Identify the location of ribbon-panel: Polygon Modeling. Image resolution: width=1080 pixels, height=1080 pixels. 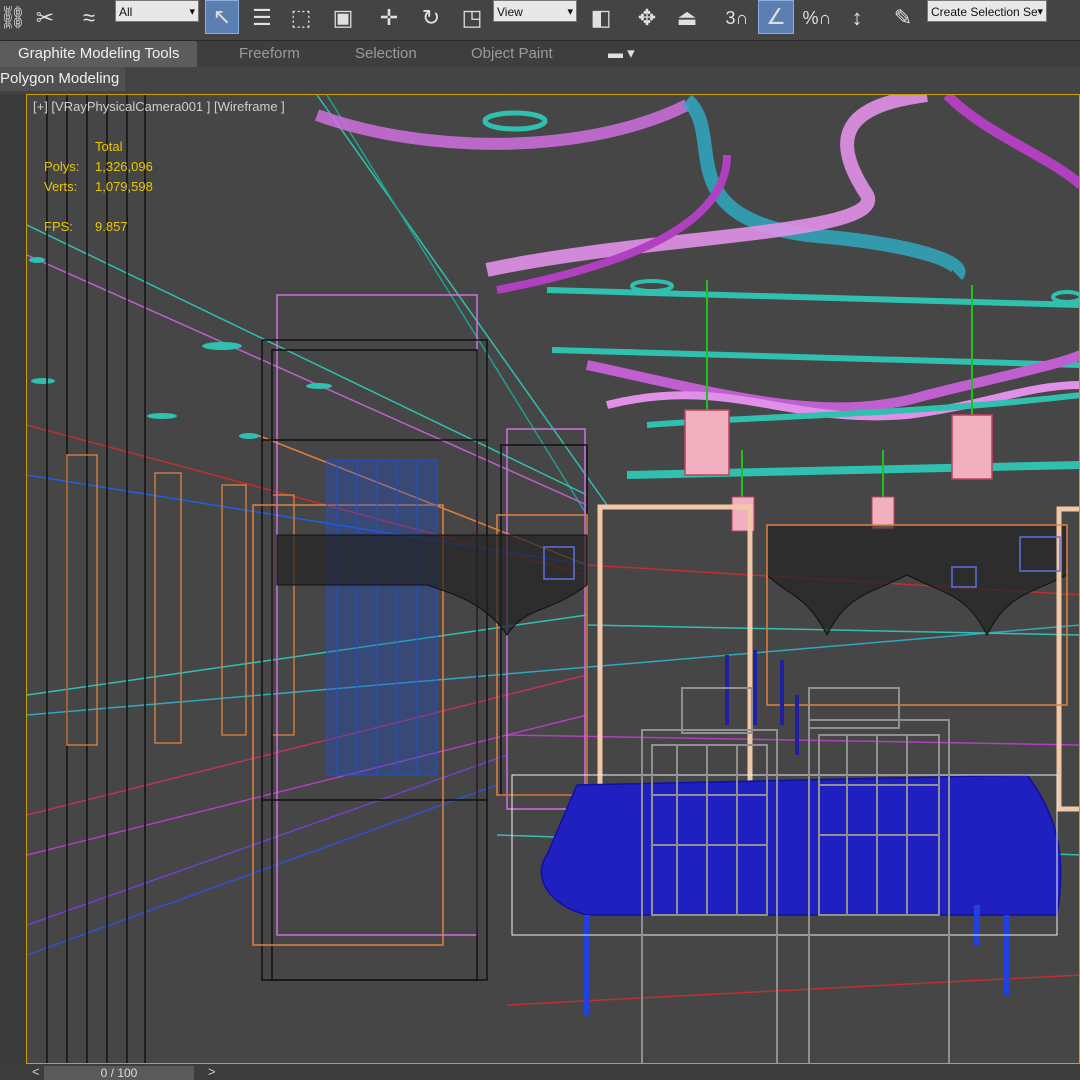
(540, 79).